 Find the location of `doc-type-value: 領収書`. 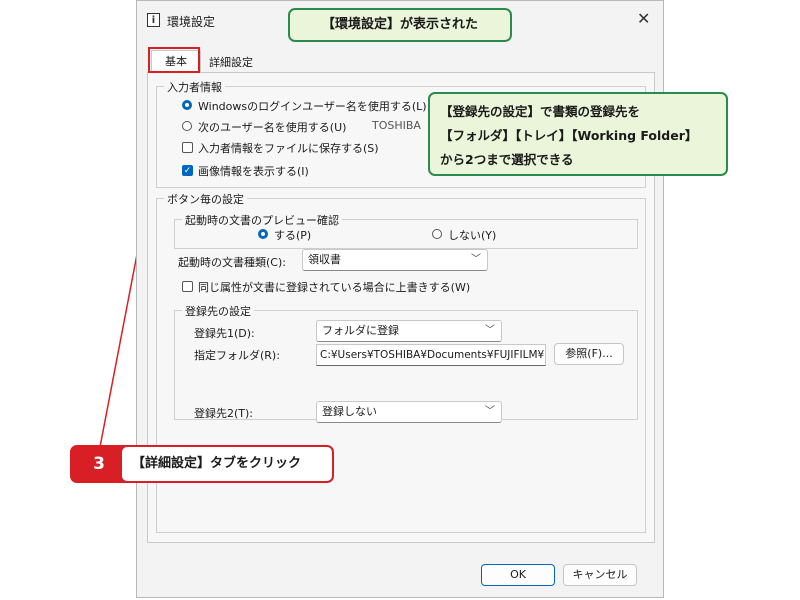

doc-type-value: 領収書 is located at coordinates (324, 259).